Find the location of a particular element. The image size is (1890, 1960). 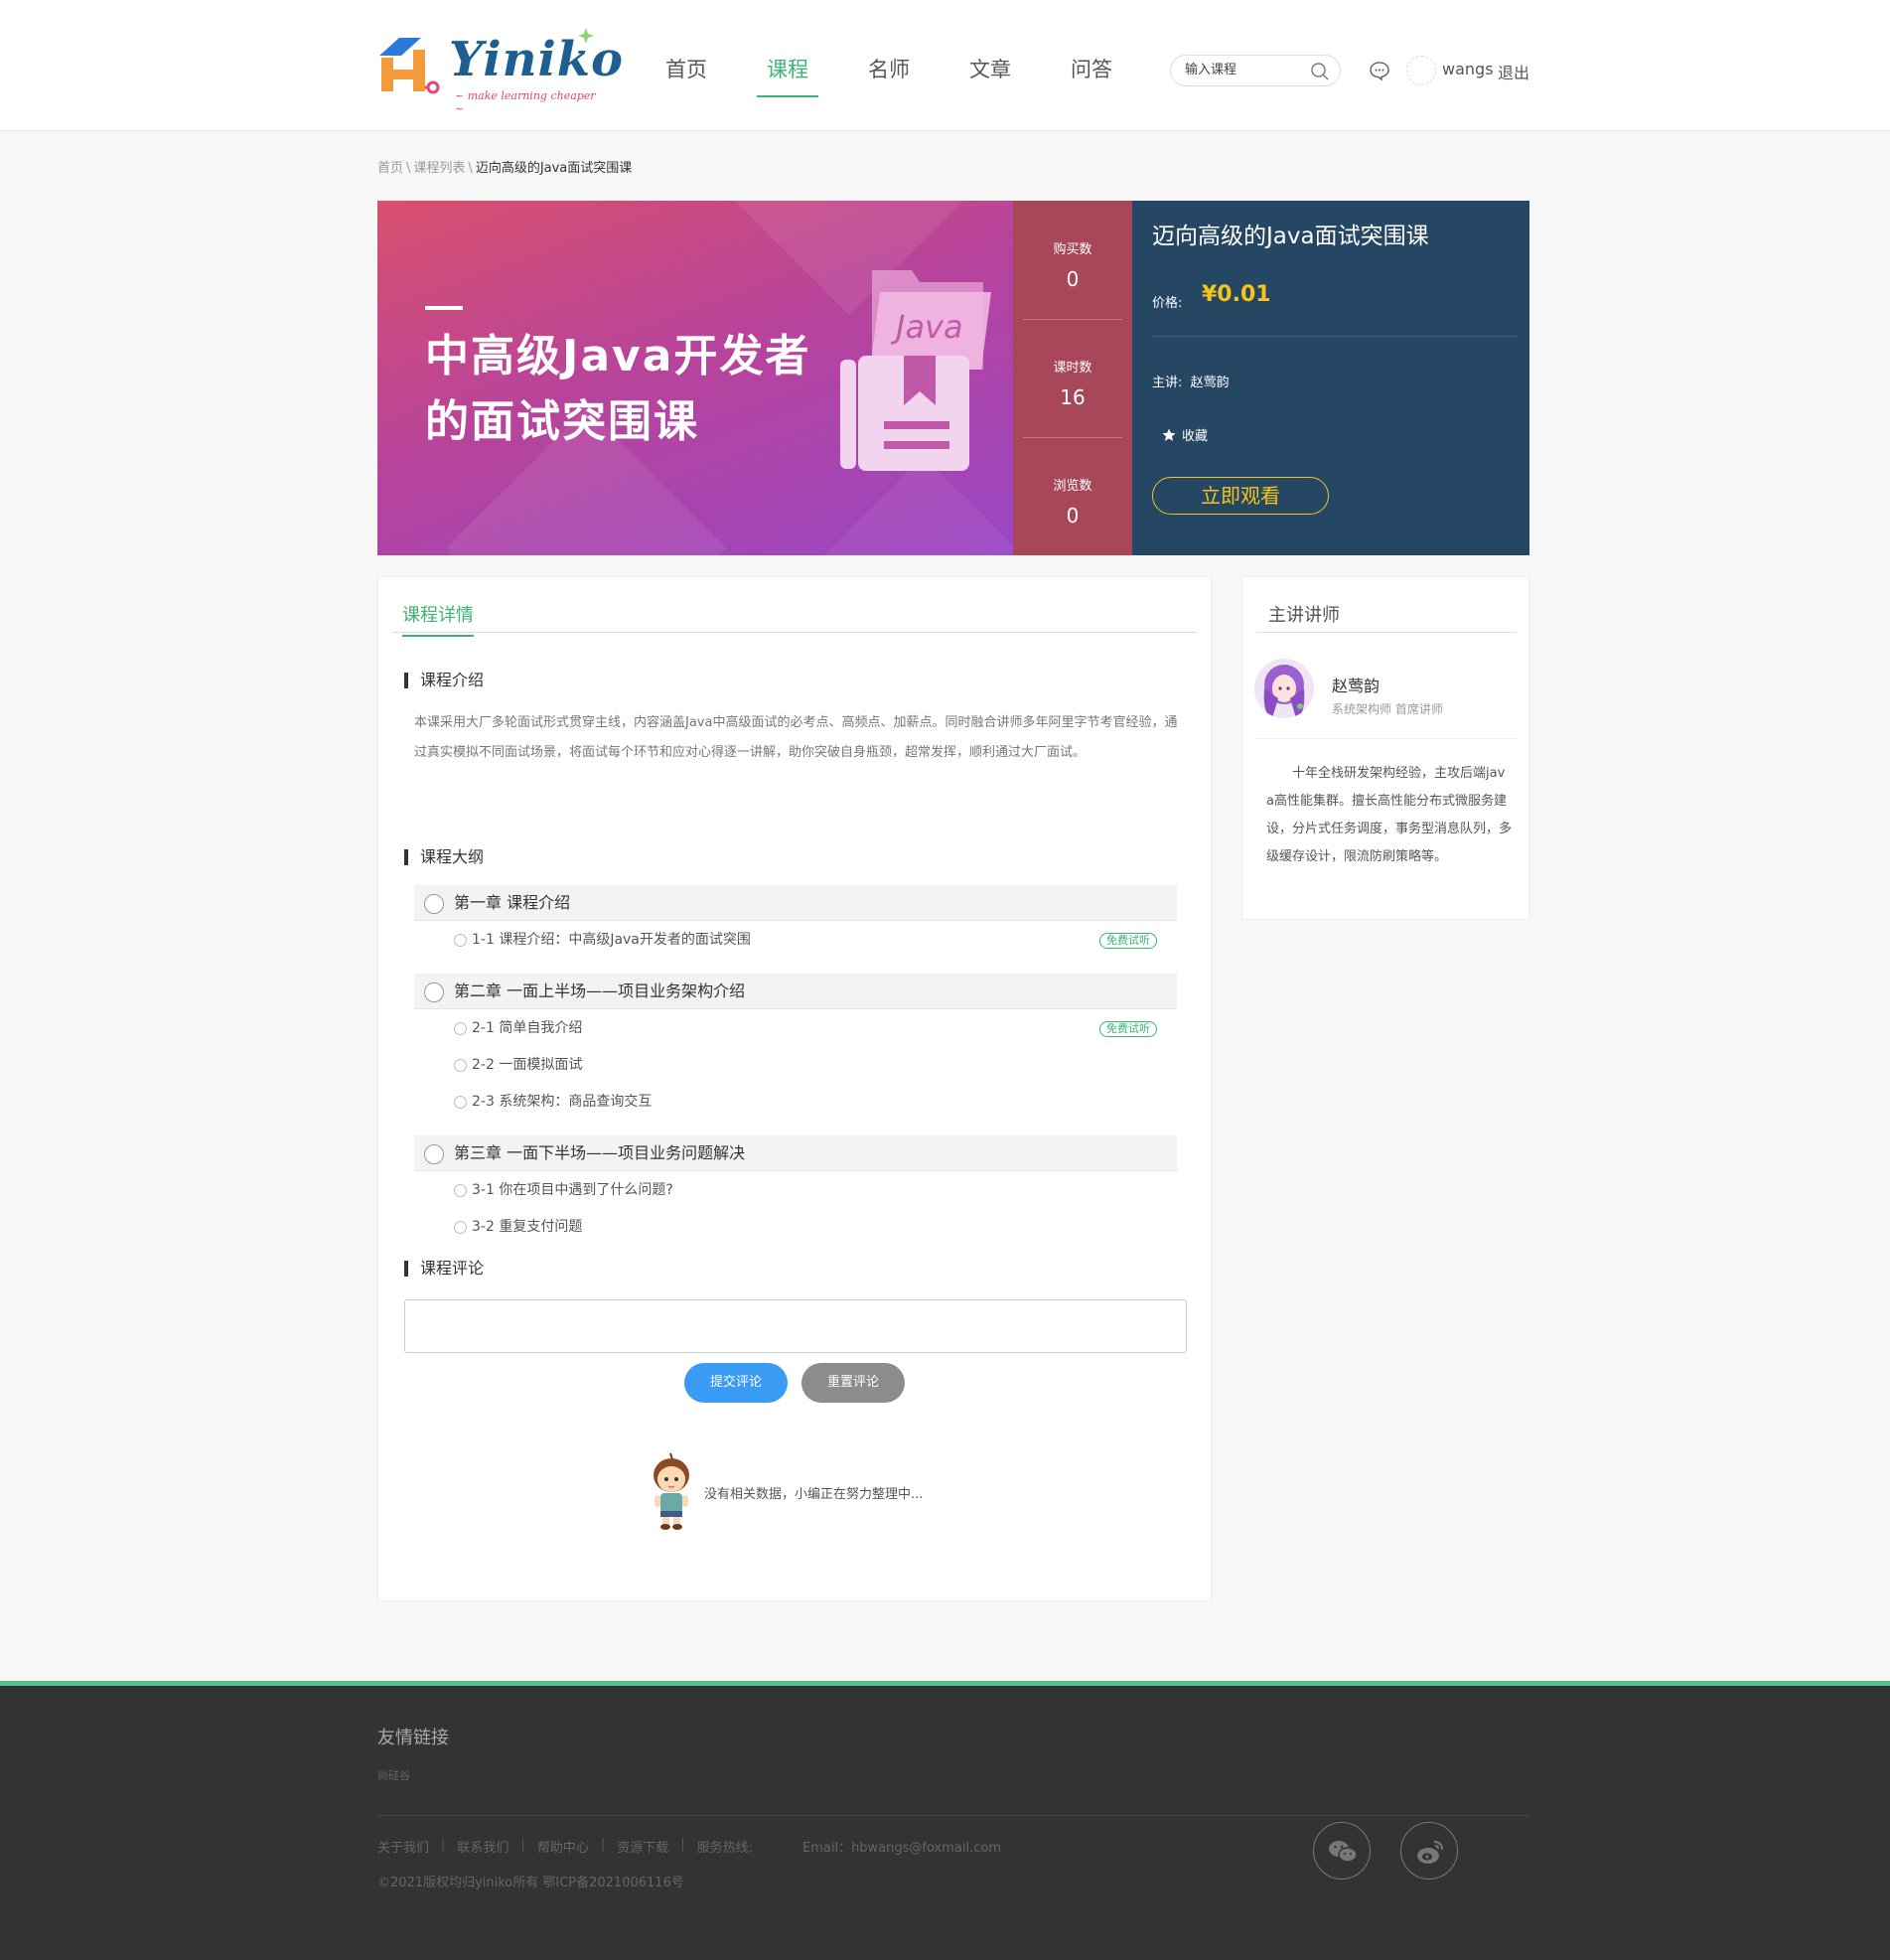

price-value: ¥0.01 is located at coordinates (1237, 294).